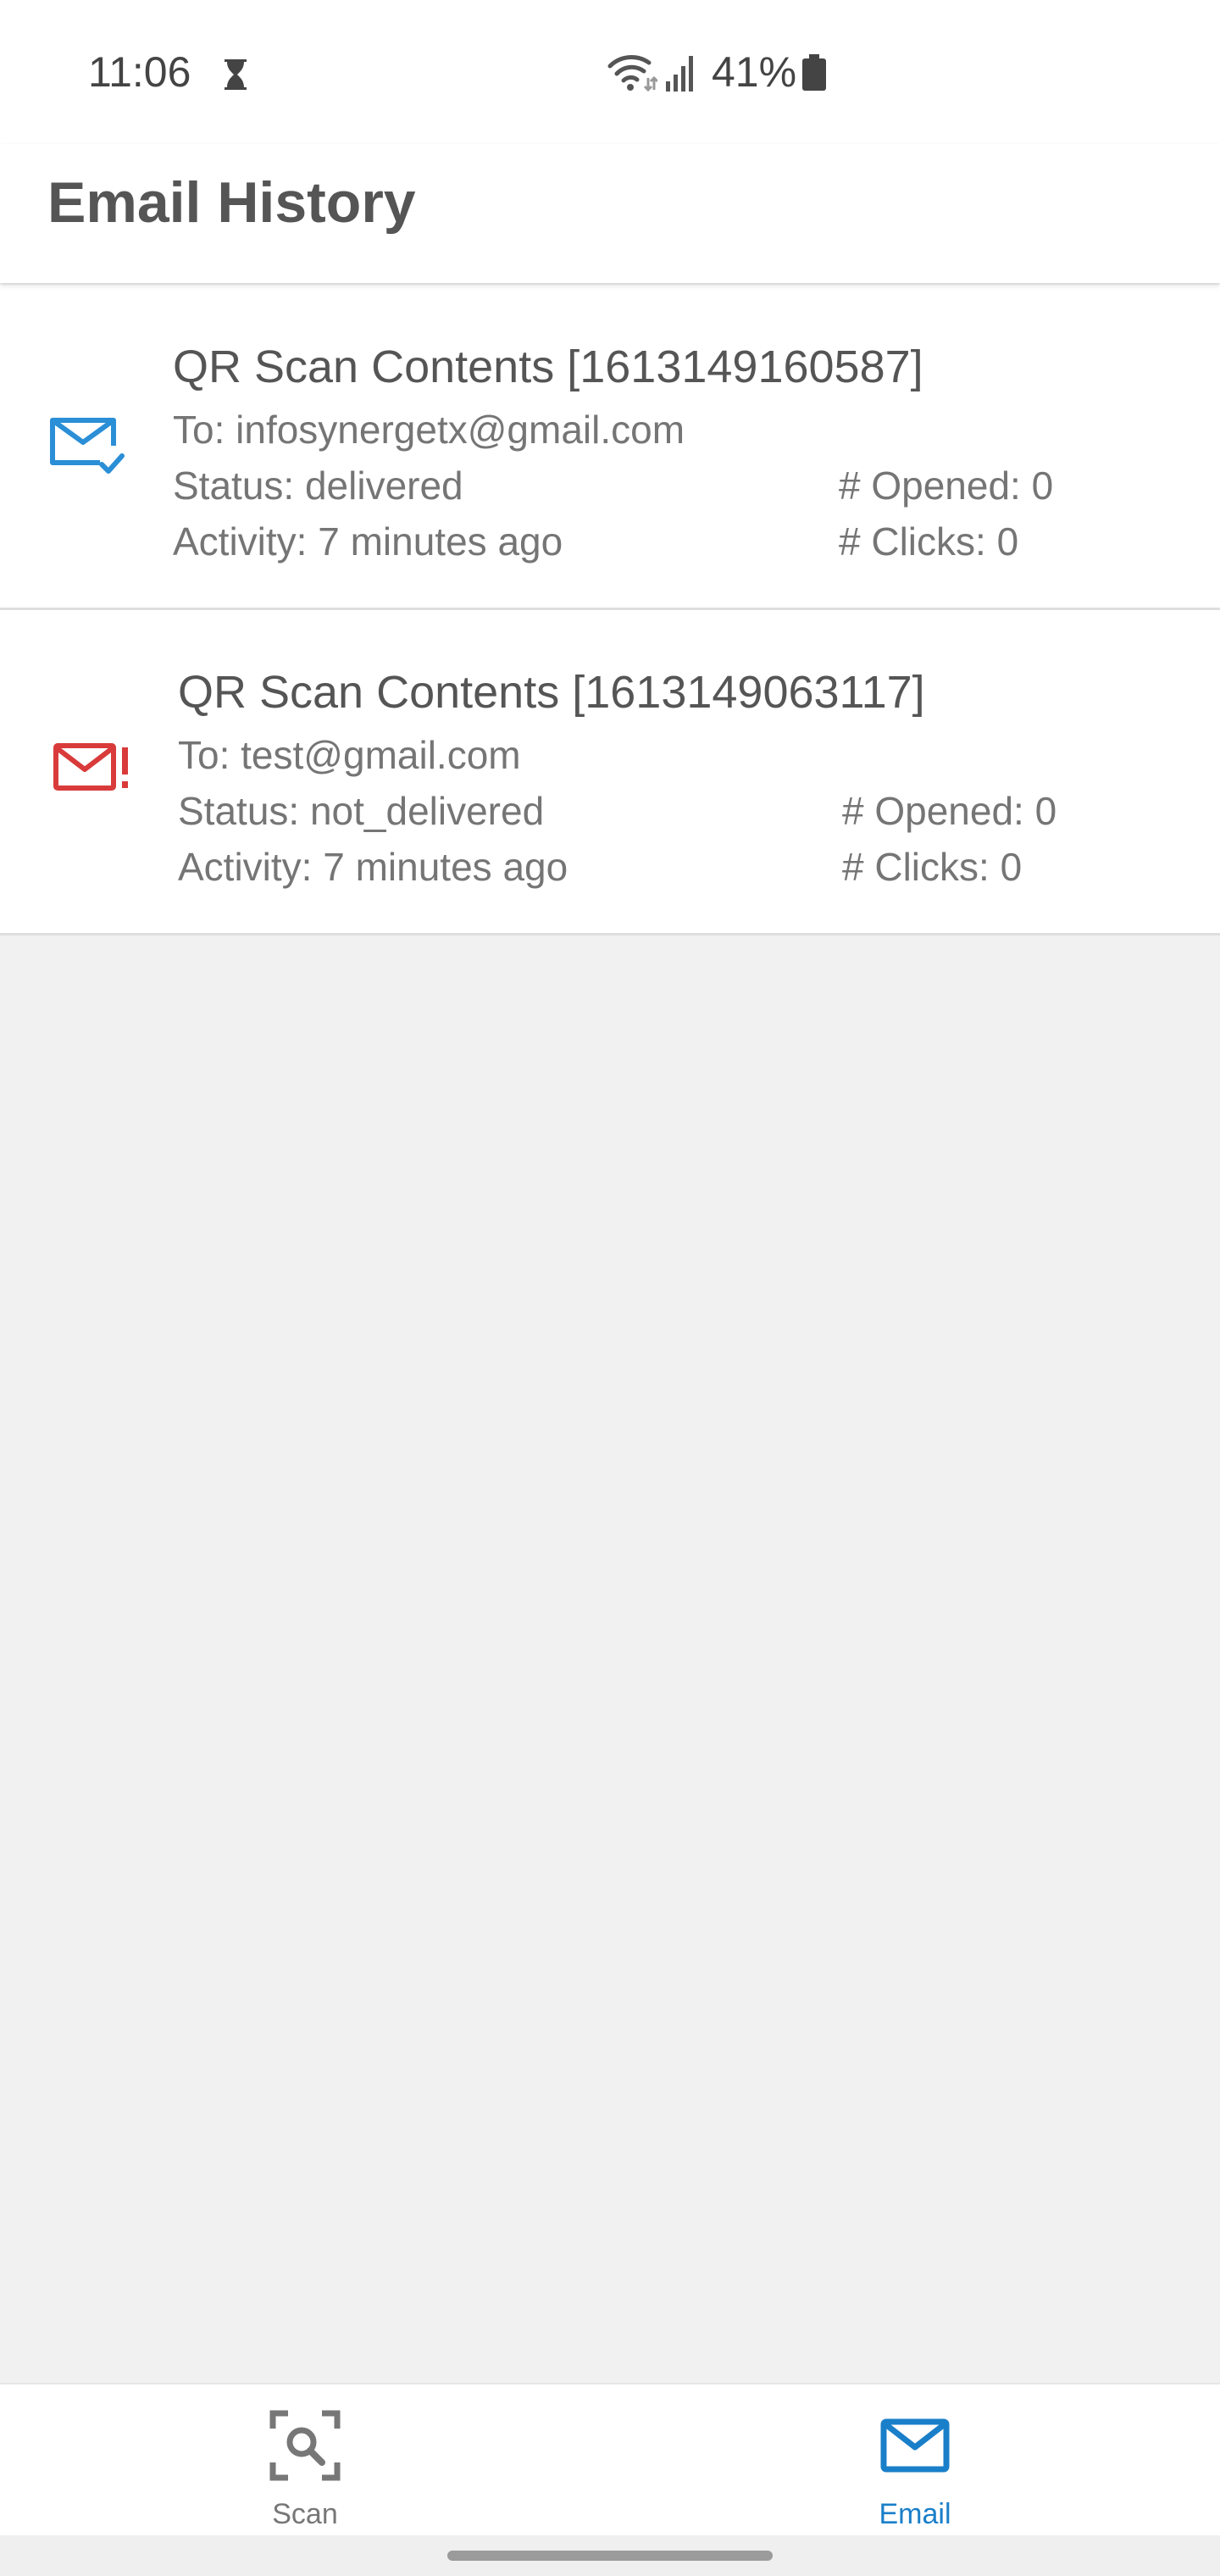  I want to click on email-recipient: To: test@gmail.com, so click(349, 755).